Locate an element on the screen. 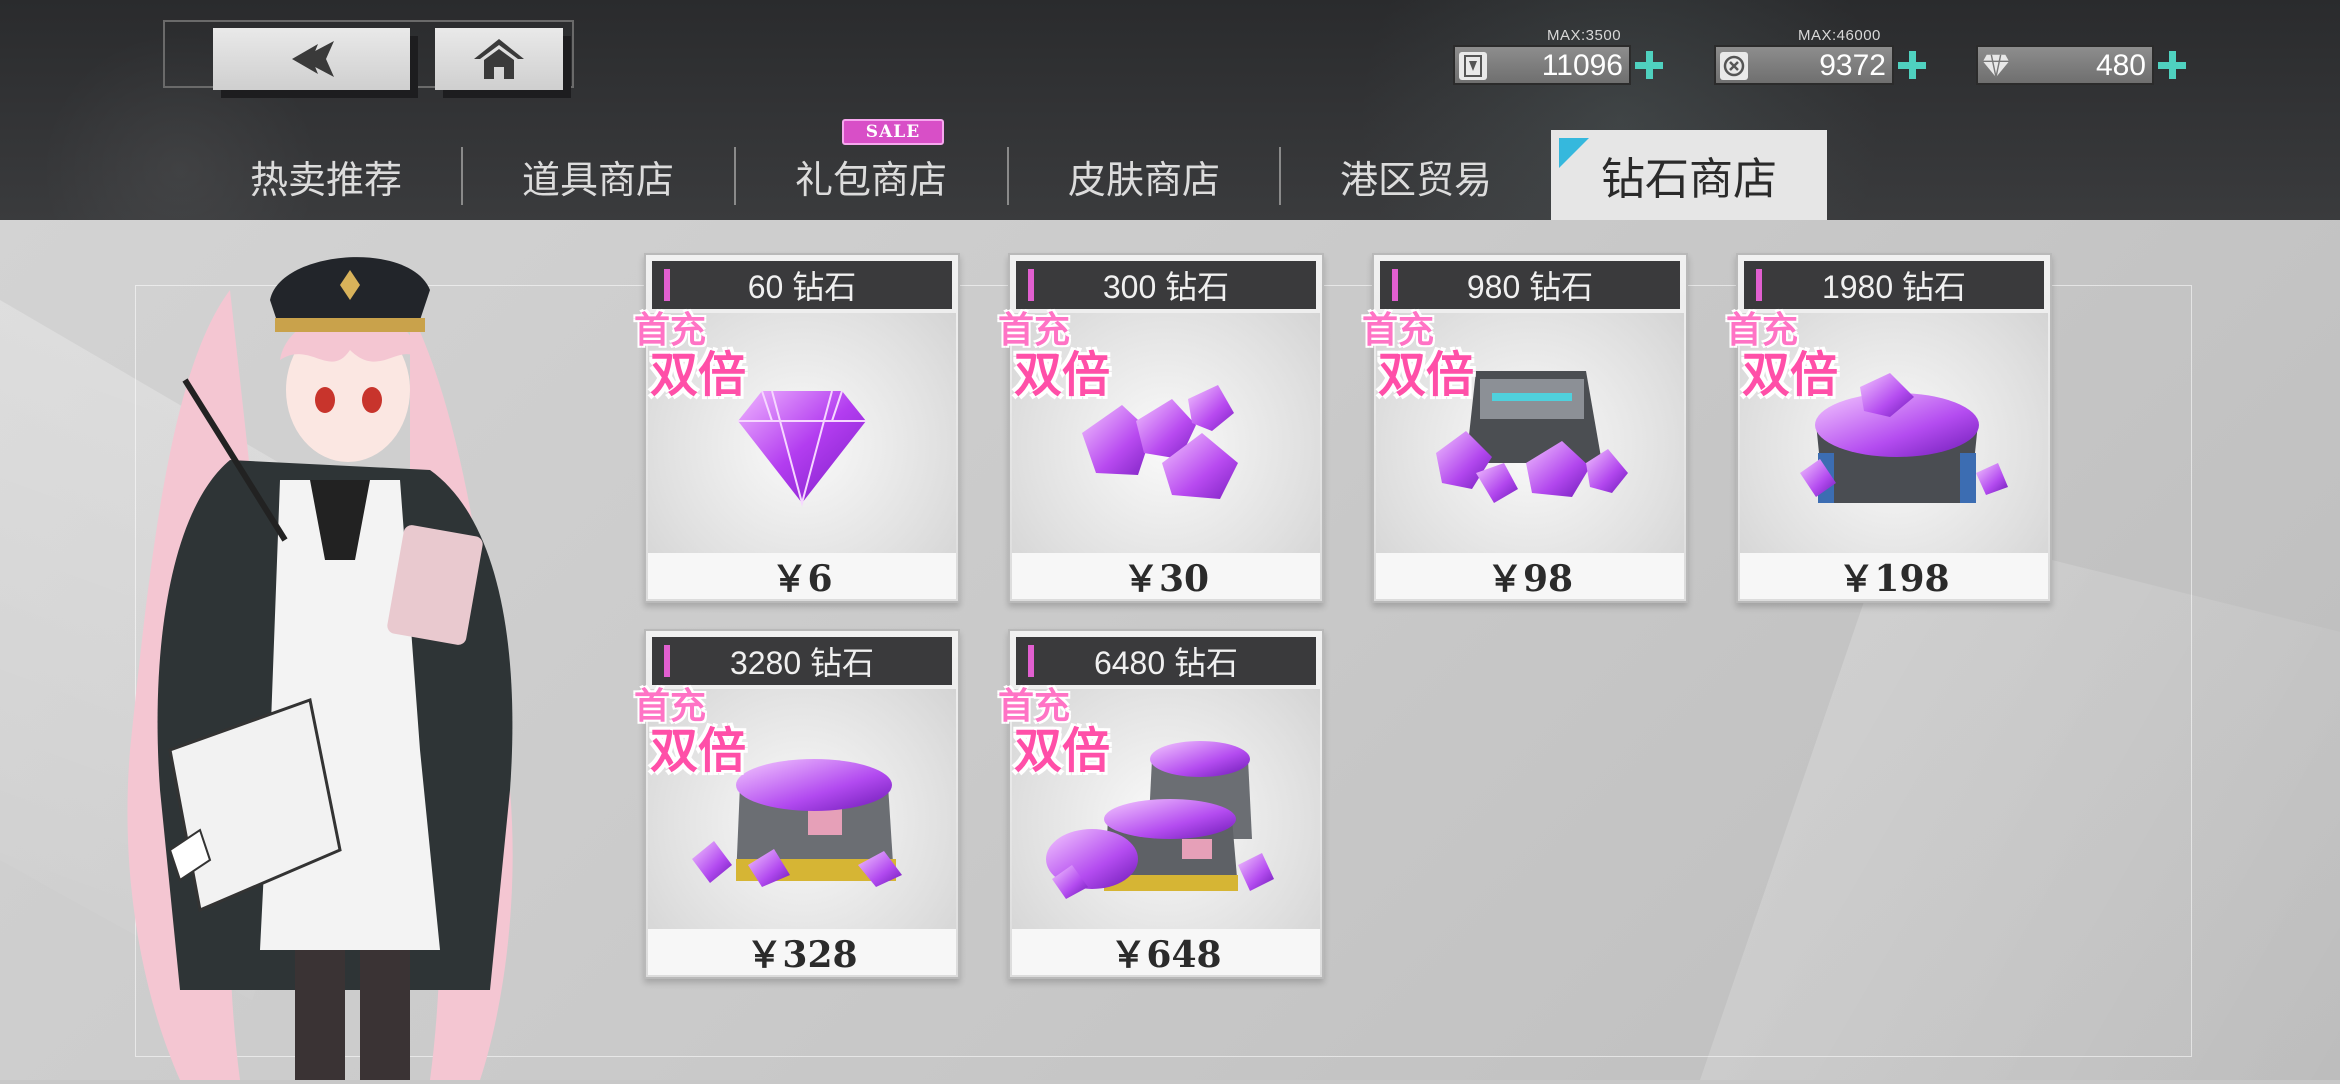 This screenshot has height=1084, width=2340. tab-diamond-shop: 钻石商店 is located at coordinates (1689, 175).